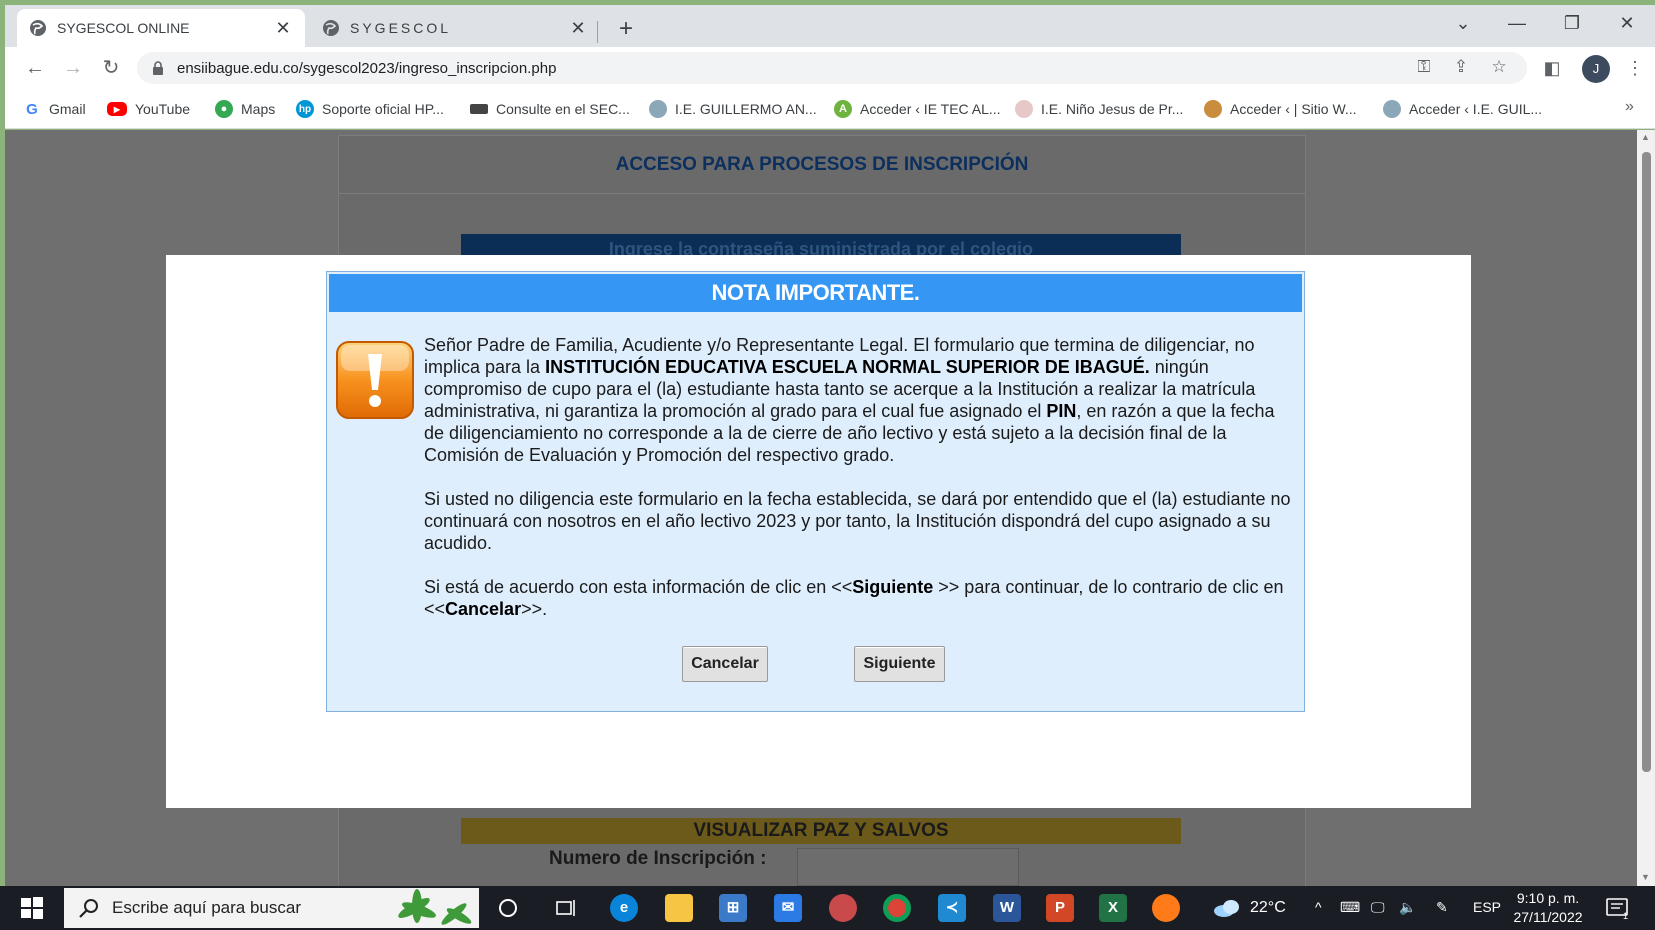 The height and width of the screenshot is (930, 1655). What do you see at coordinates (123, 28) in the screenshot?
I see `tab-title: SYGESCOL ONLINE` at bounding box center [123, 28].